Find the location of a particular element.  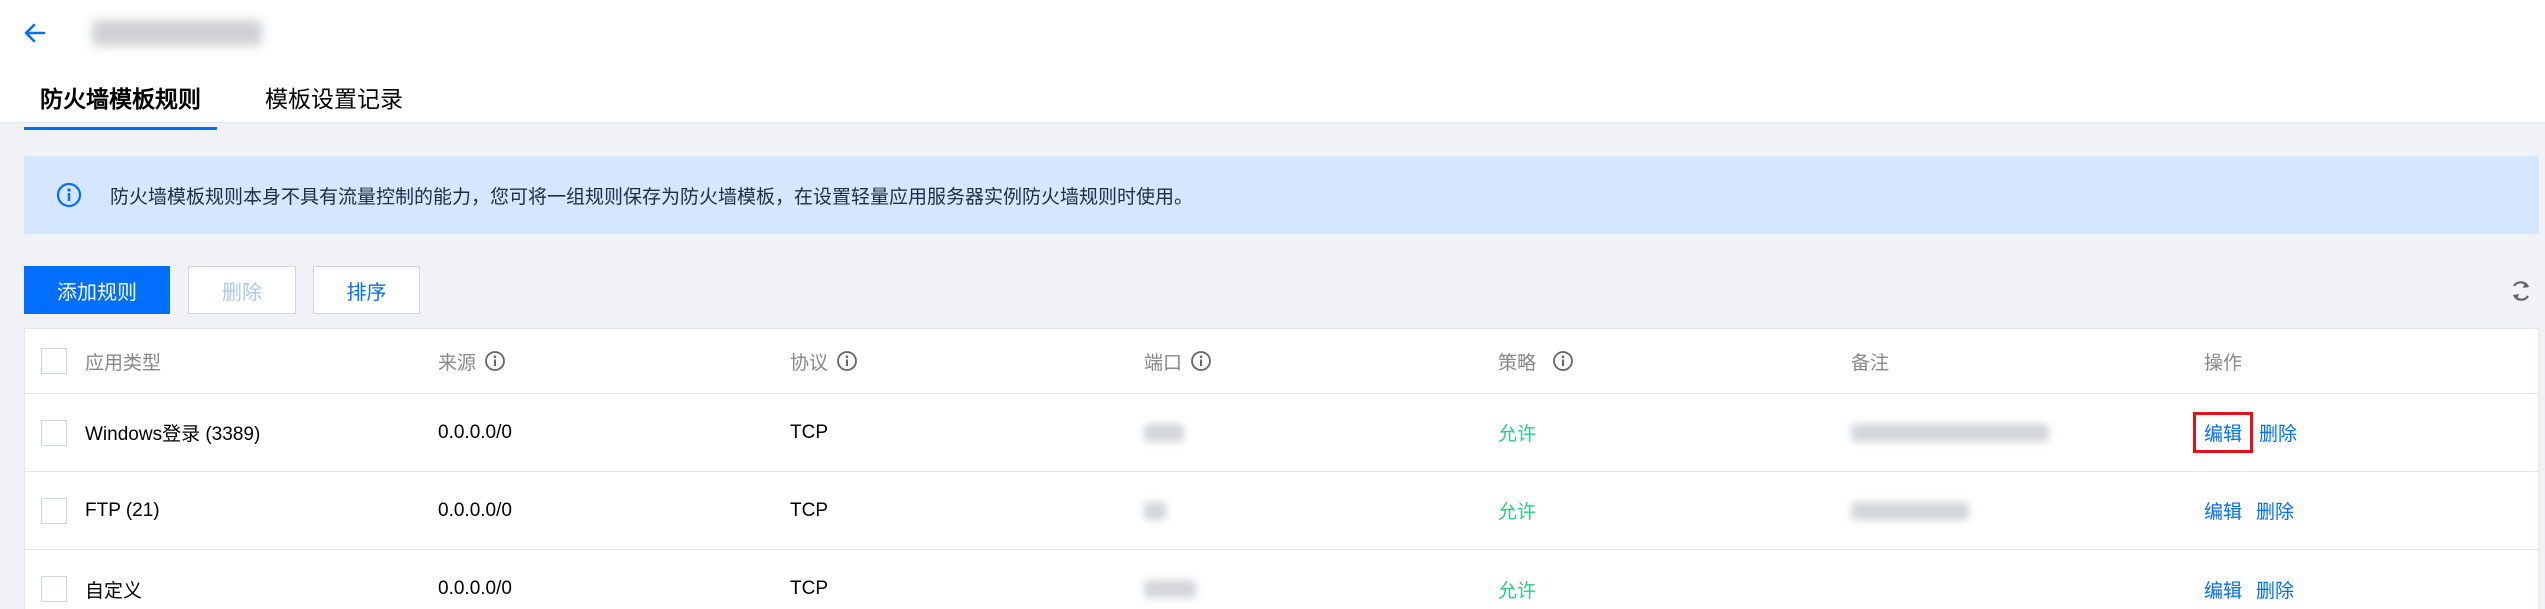

tab-firewall-template-rules: 防火墙模板规则 is located at coordinates (120, 106).